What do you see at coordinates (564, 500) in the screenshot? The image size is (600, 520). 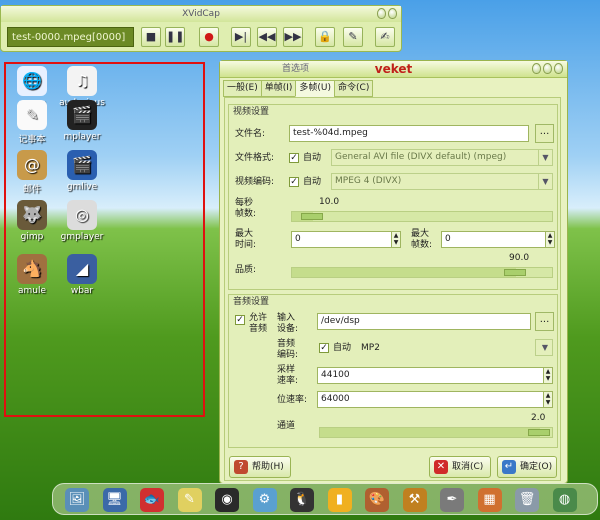 I see `taskbar-app: ◍` at bounding box center [564, 500].